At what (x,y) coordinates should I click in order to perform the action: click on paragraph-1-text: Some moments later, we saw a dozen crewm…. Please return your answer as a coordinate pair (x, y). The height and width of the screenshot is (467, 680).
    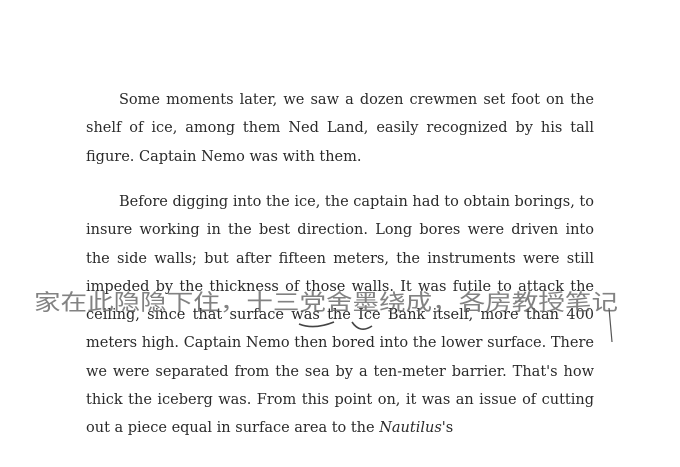
    Looking at the image, I should click on (340, 128).